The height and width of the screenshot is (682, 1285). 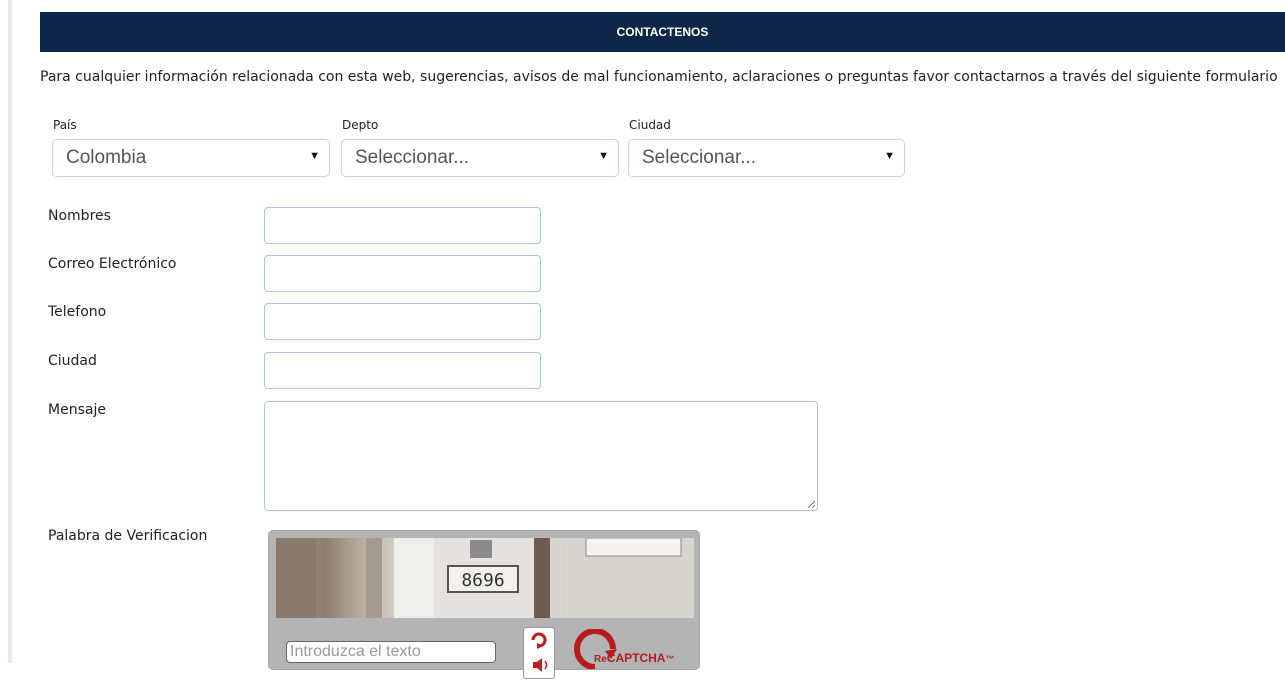 I want to click on reload-icon, so click(x=539, y=640).